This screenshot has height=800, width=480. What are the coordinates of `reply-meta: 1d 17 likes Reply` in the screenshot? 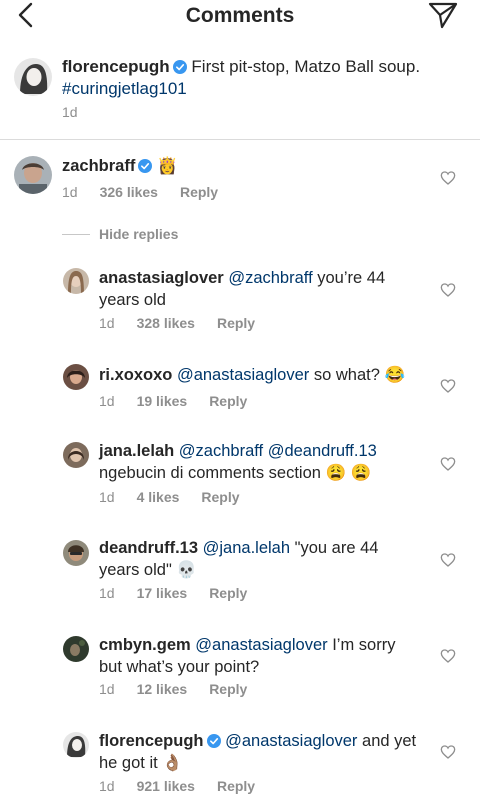 It's located at (184, 593).